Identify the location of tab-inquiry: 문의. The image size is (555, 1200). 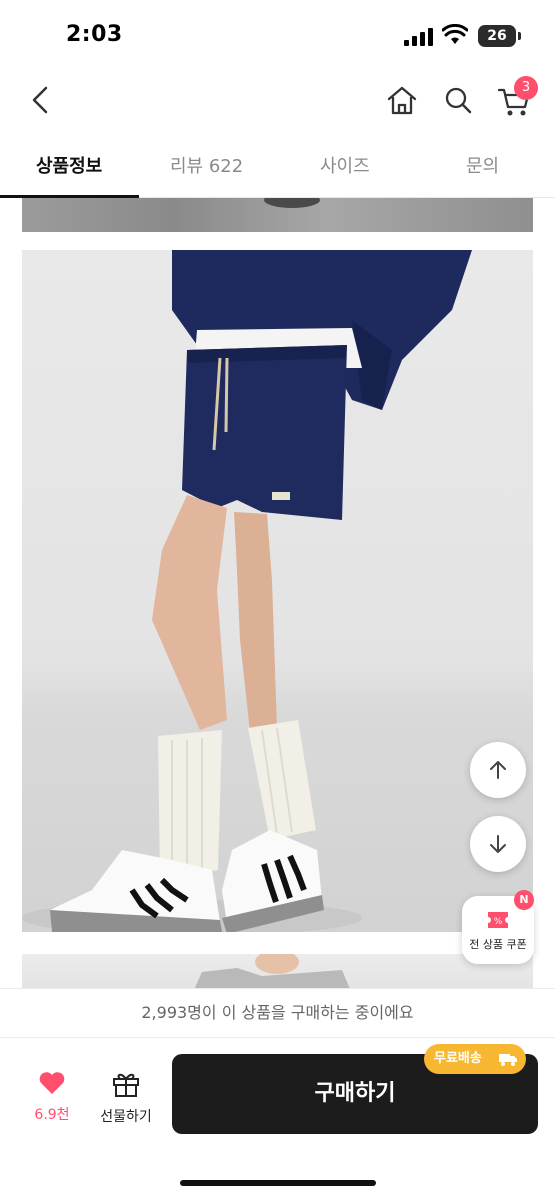
(482, 165).